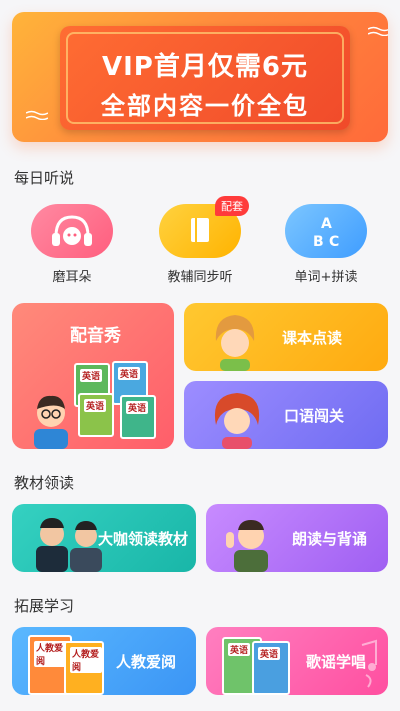 The image size is (400, 711). Describe the element at coordinates (146, 662) in the screenshot. I see `card-label-pep: 人教爱阅` at that location.